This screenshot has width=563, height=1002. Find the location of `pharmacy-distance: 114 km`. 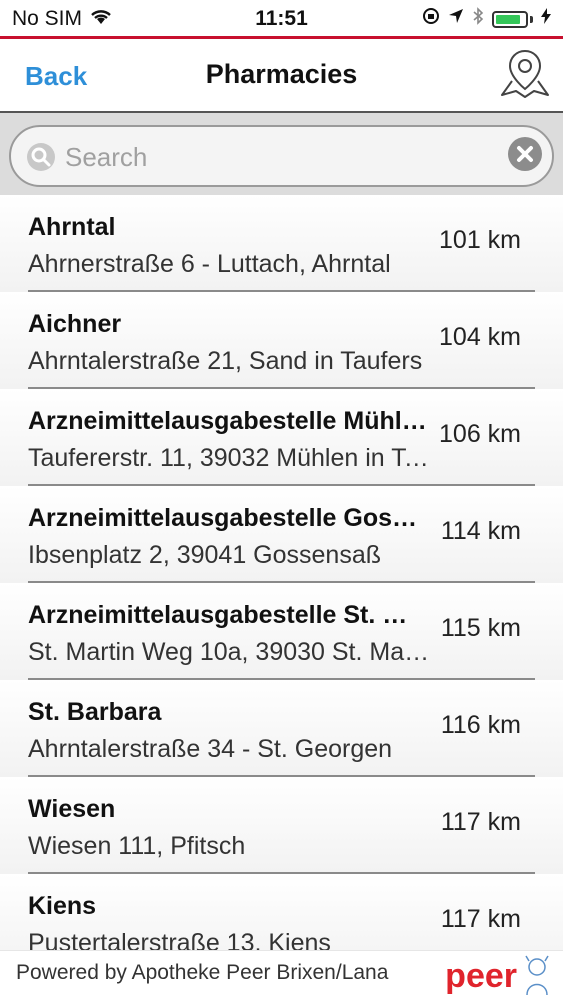

pharmacy-distance: 114 km is located at coordinates (480, 531).